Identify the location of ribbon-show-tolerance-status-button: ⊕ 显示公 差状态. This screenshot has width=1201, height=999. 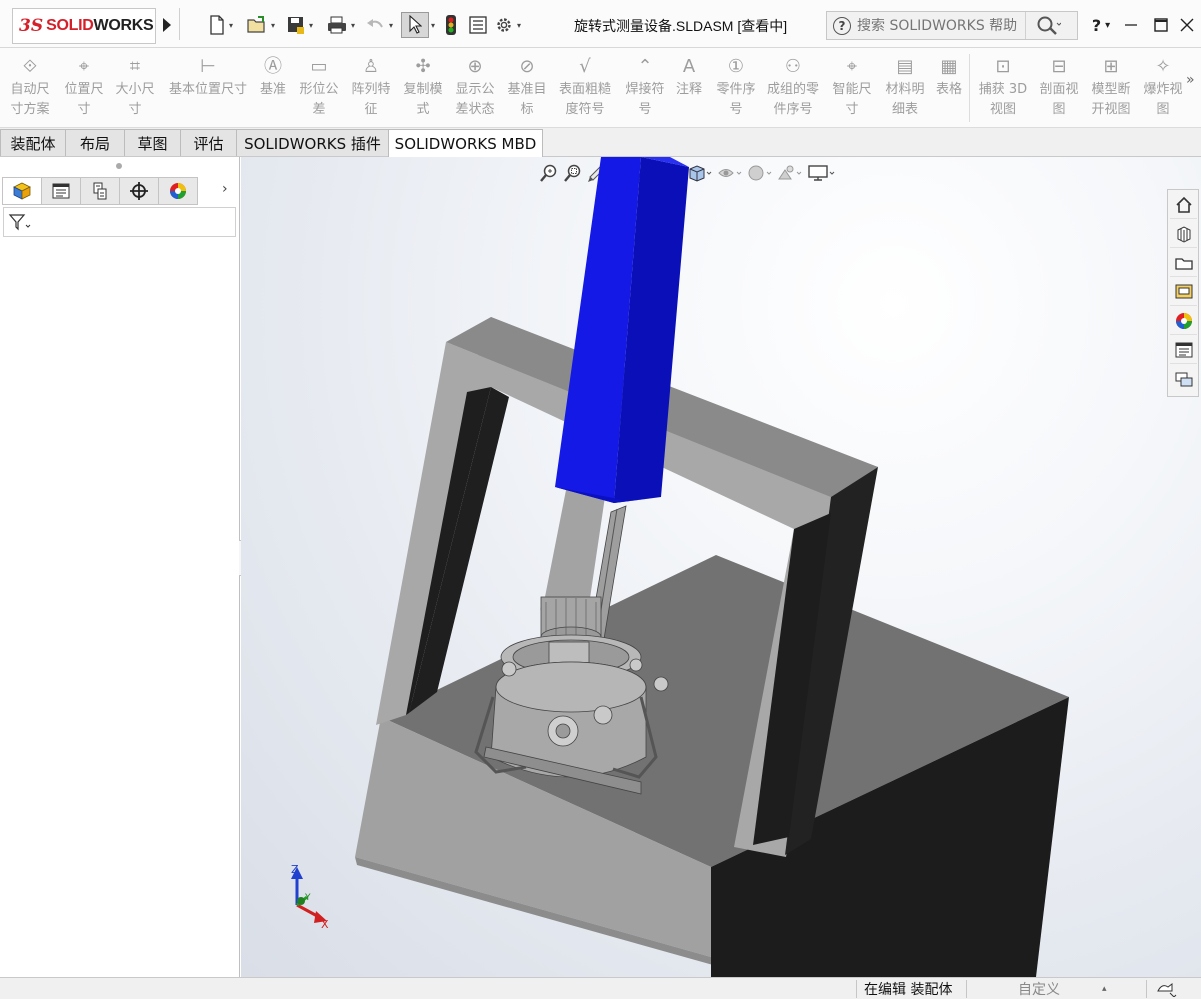
(475, 88).